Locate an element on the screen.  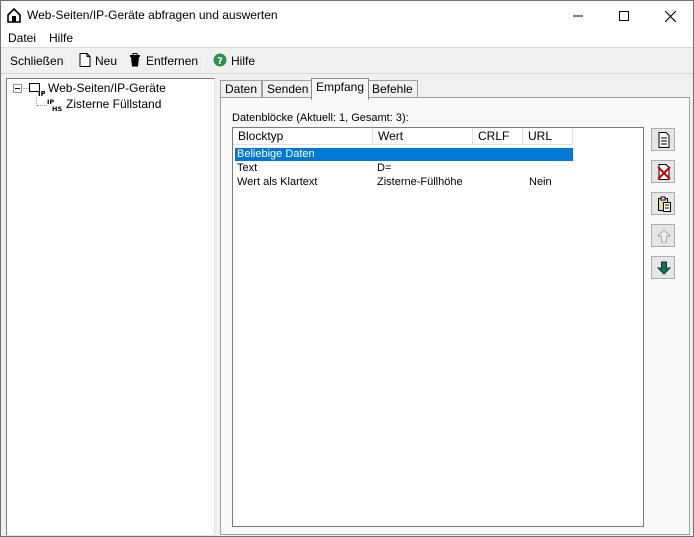
help-icon: ? is located at coordinates (220, 60).